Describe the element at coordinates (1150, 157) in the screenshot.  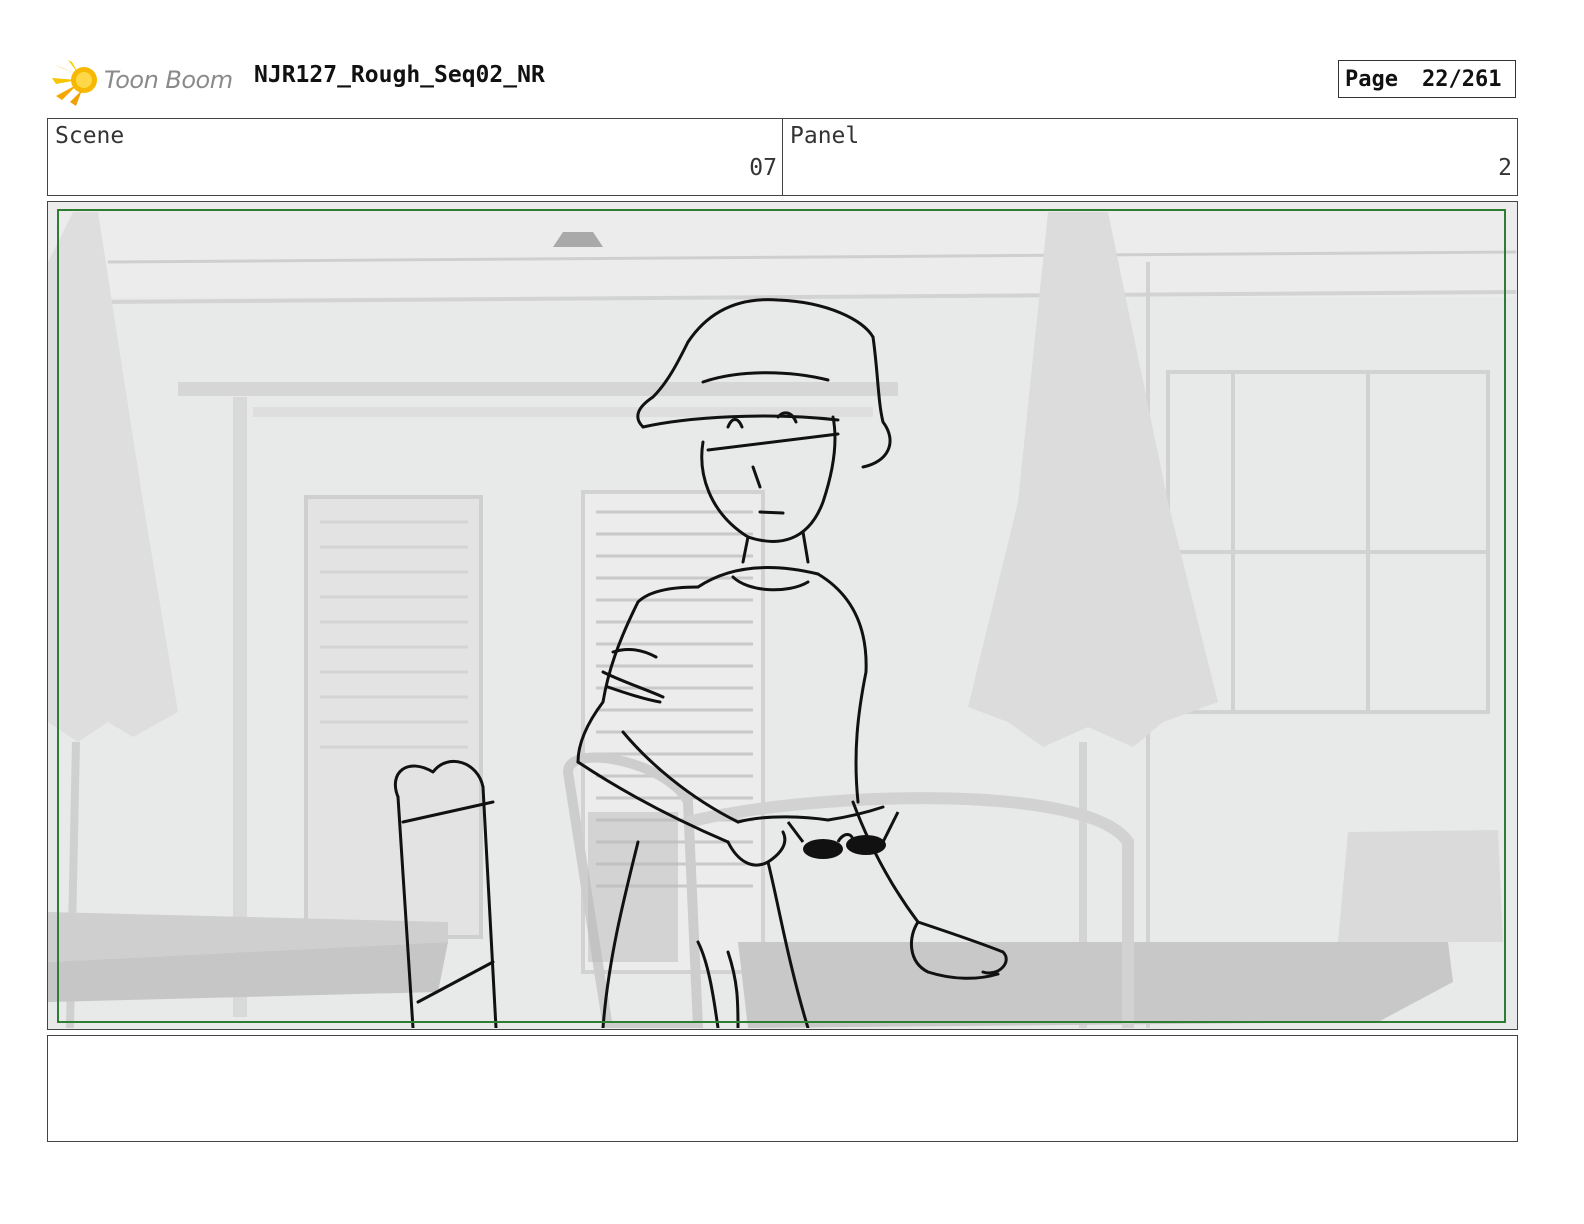
I see `panel-cell: Panel 2` at that location.